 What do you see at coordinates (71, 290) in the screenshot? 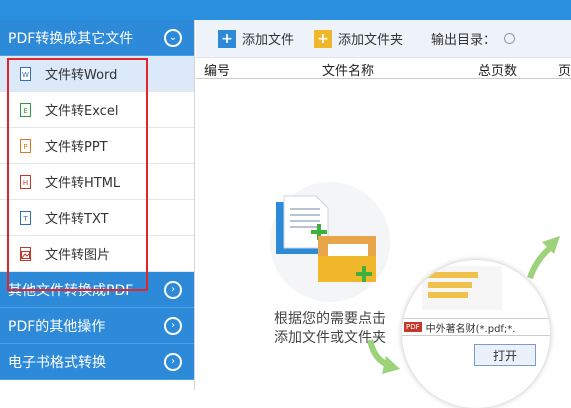
I see `sidebar-section-label: 其他文件转换成PDF` at bounding box center [71, 290].